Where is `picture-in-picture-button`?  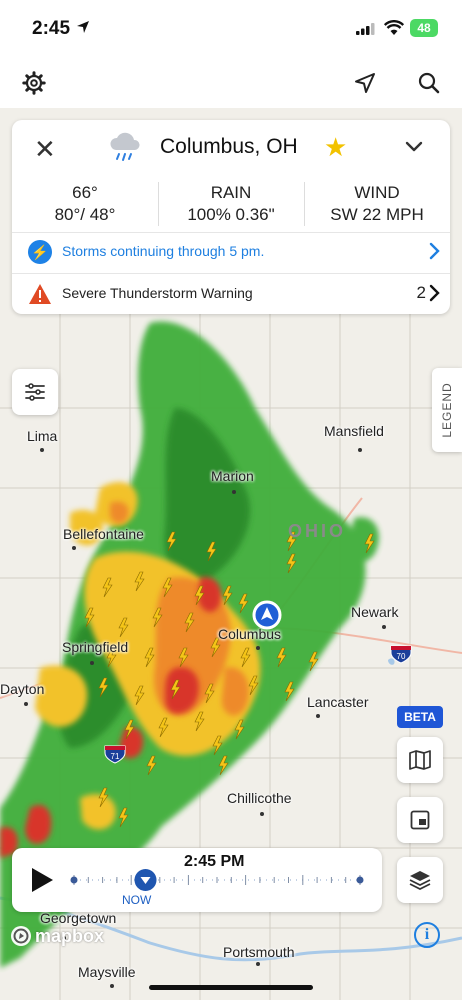
picture-in-picture-button is located at coordinates (420, 820).